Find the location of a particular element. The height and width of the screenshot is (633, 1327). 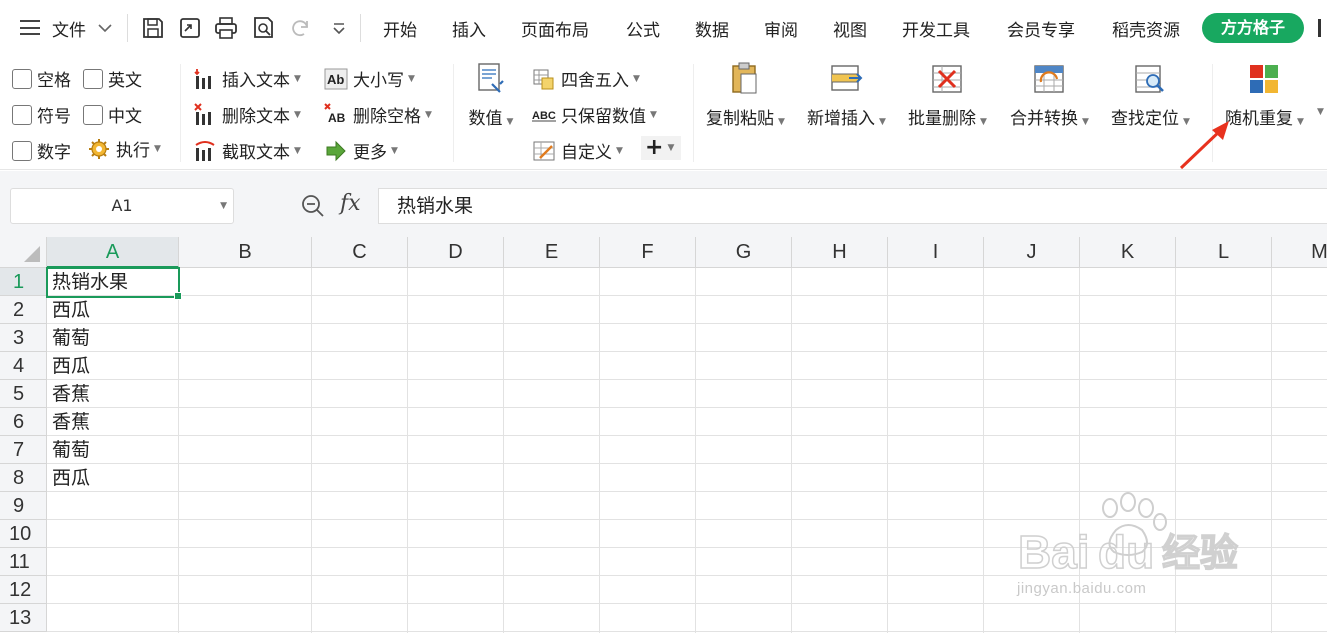

cell-a6: 香蕉 is located at coordinates (69, 422).